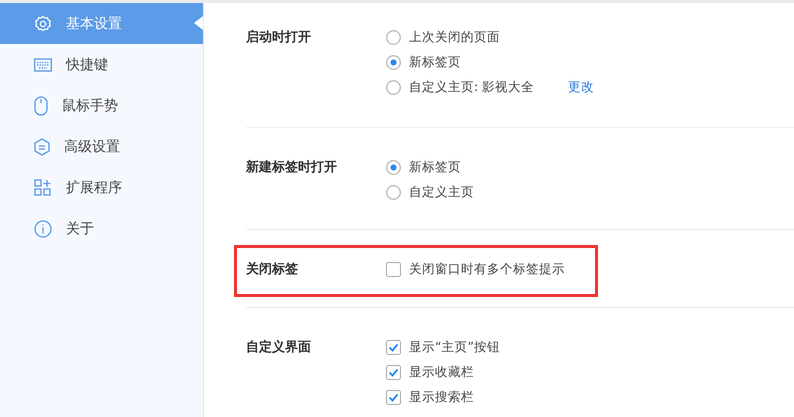 Image resolution: width=794 pixels, height=417 pixels. I want to click on option-label: 关闭窗口时有多个标签提示, so click(487, 269).